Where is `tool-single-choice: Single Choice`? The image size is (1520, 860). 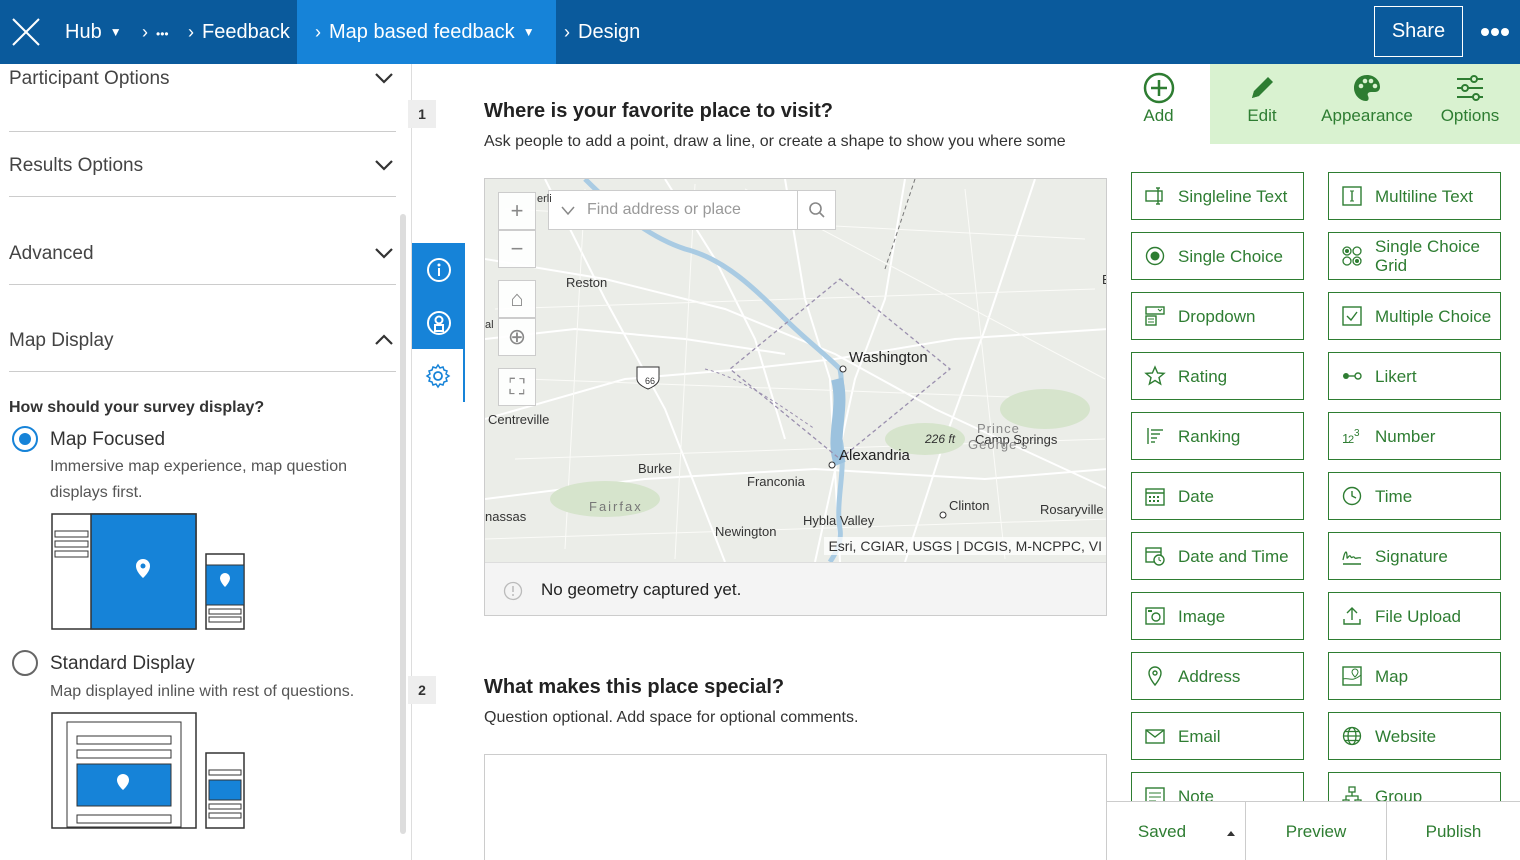 tool-single-choice: Single Choice is located at coordinates (1217, 256).